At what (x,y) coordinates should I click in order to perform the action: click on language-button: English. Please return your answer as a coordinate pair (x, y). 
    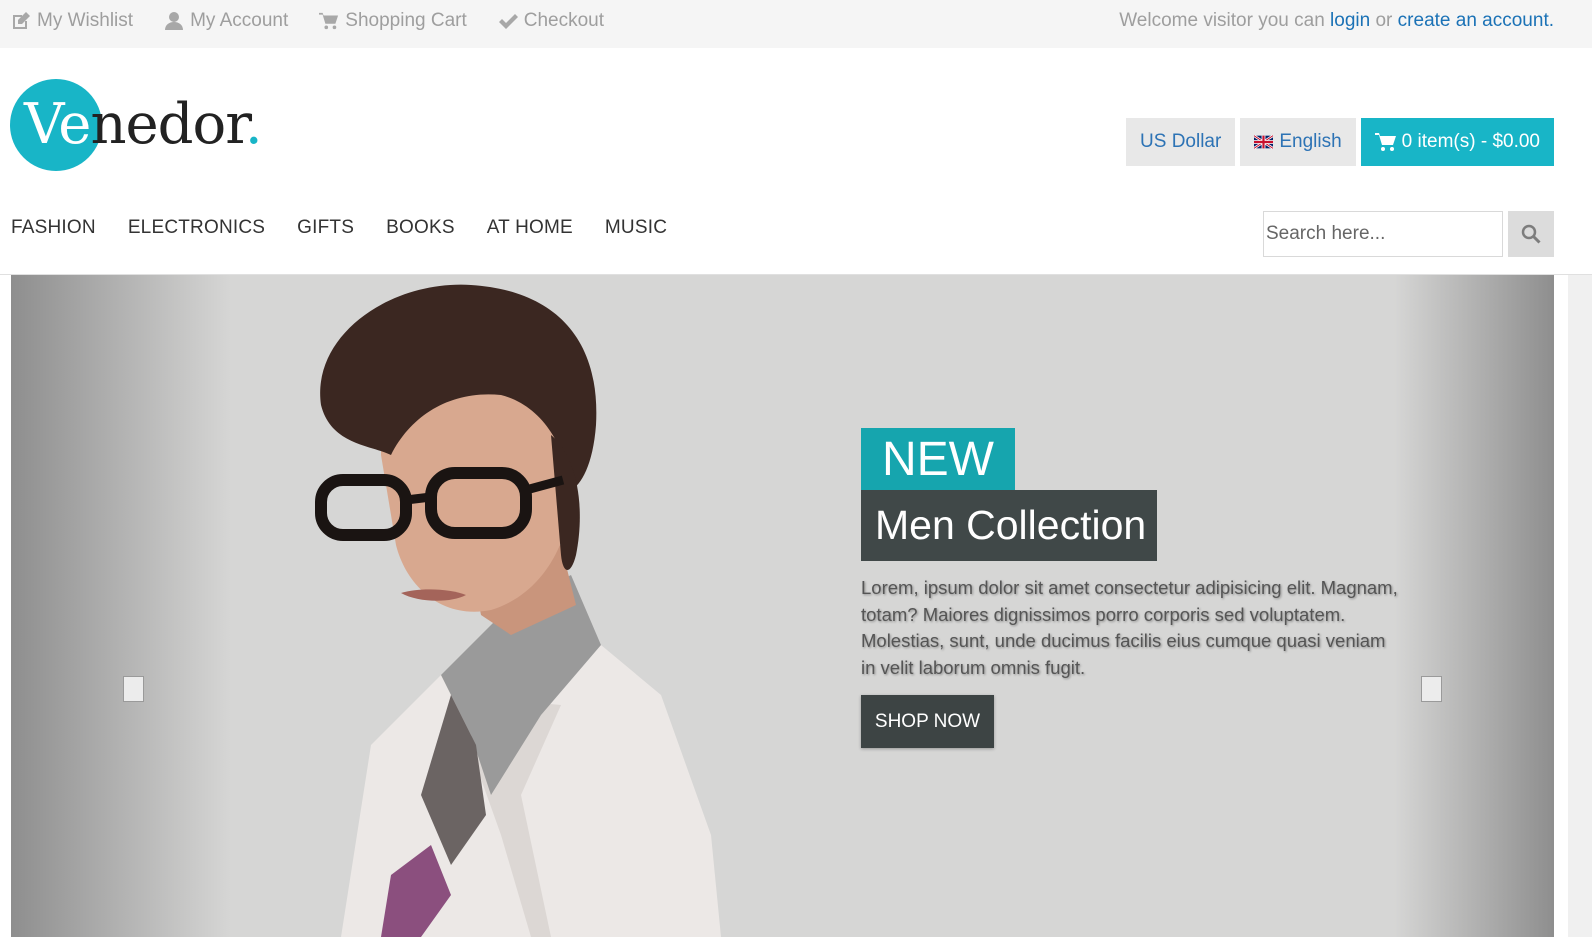
    Looking at the image, I should click on (1298, 142).